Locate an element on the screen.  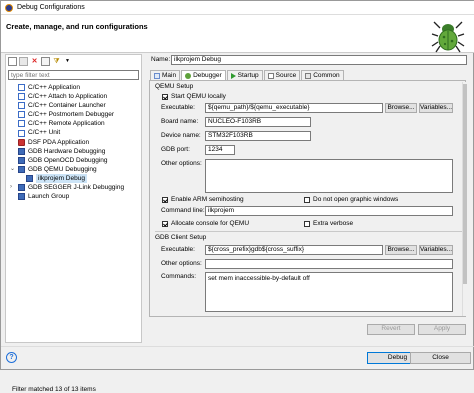
help-icon: ? is located at coordinates (11, 357).